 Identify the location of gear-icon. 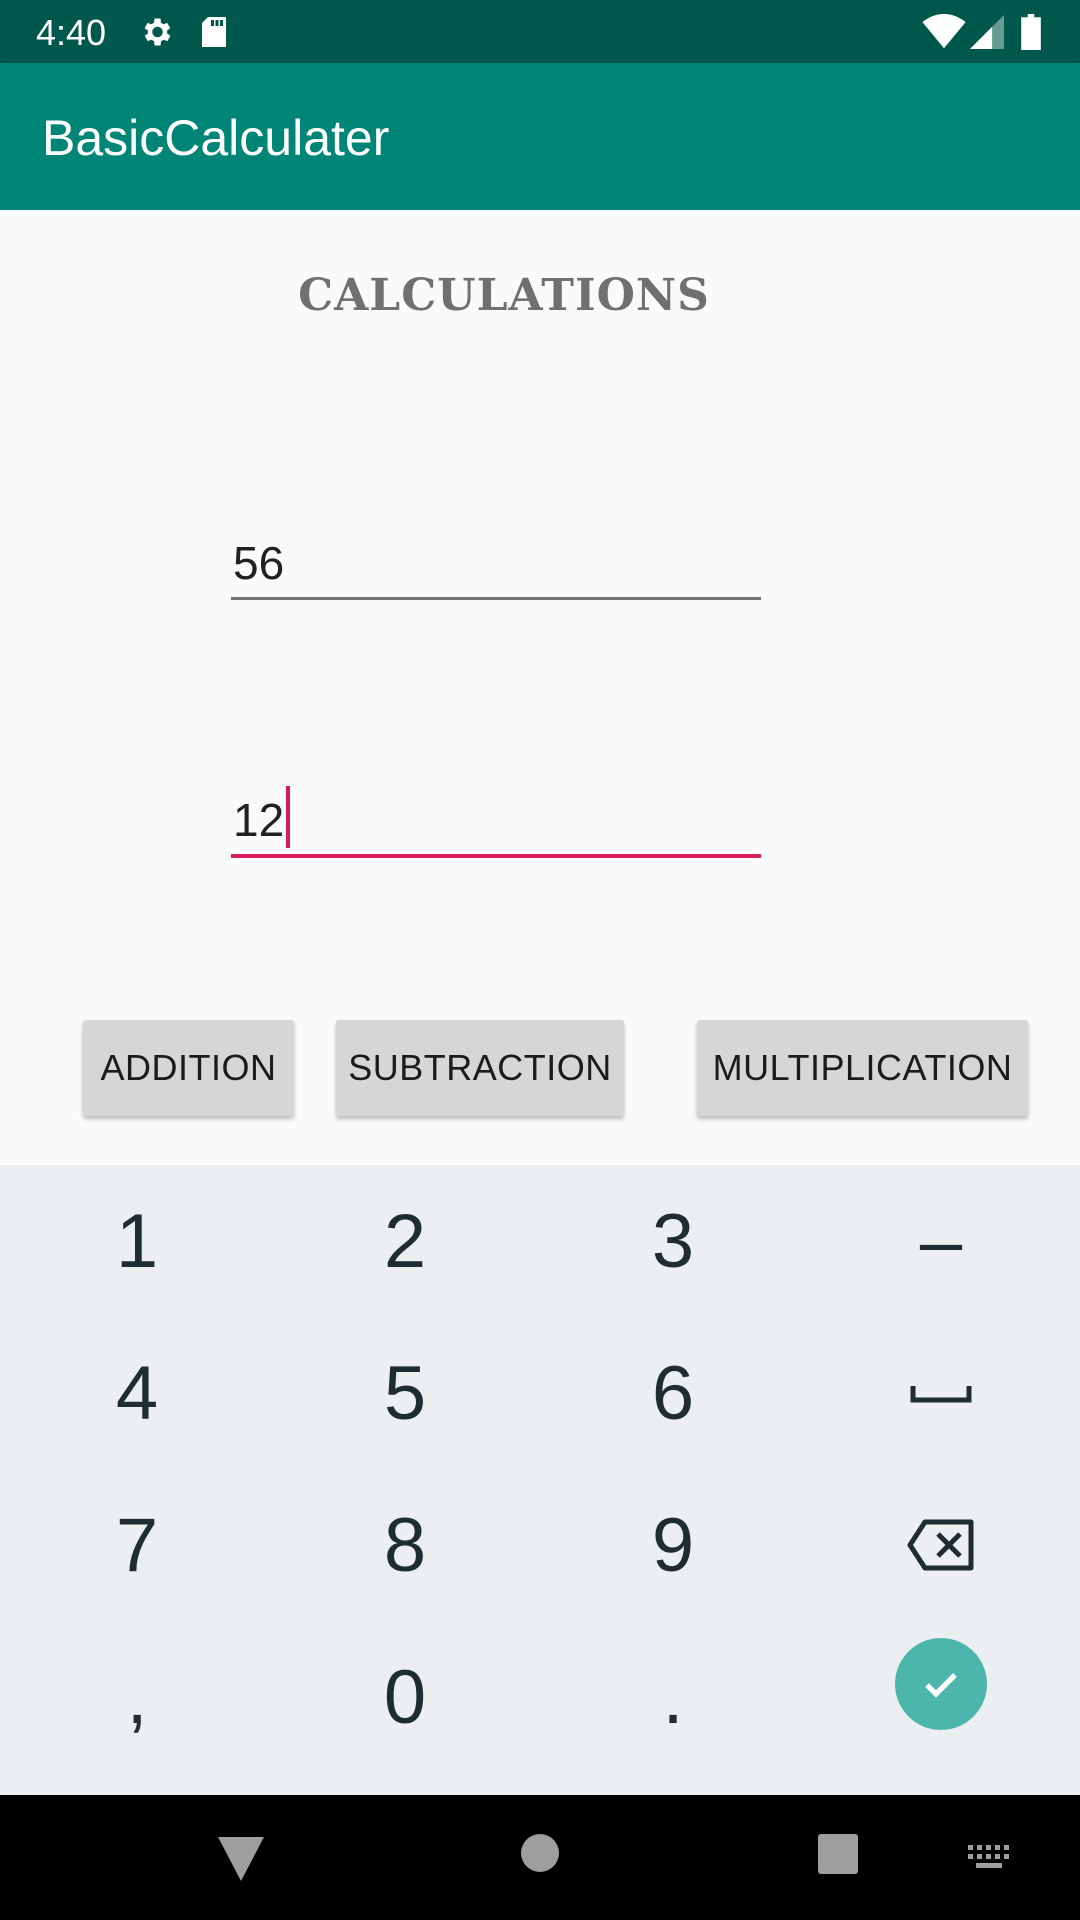
(156, 34).